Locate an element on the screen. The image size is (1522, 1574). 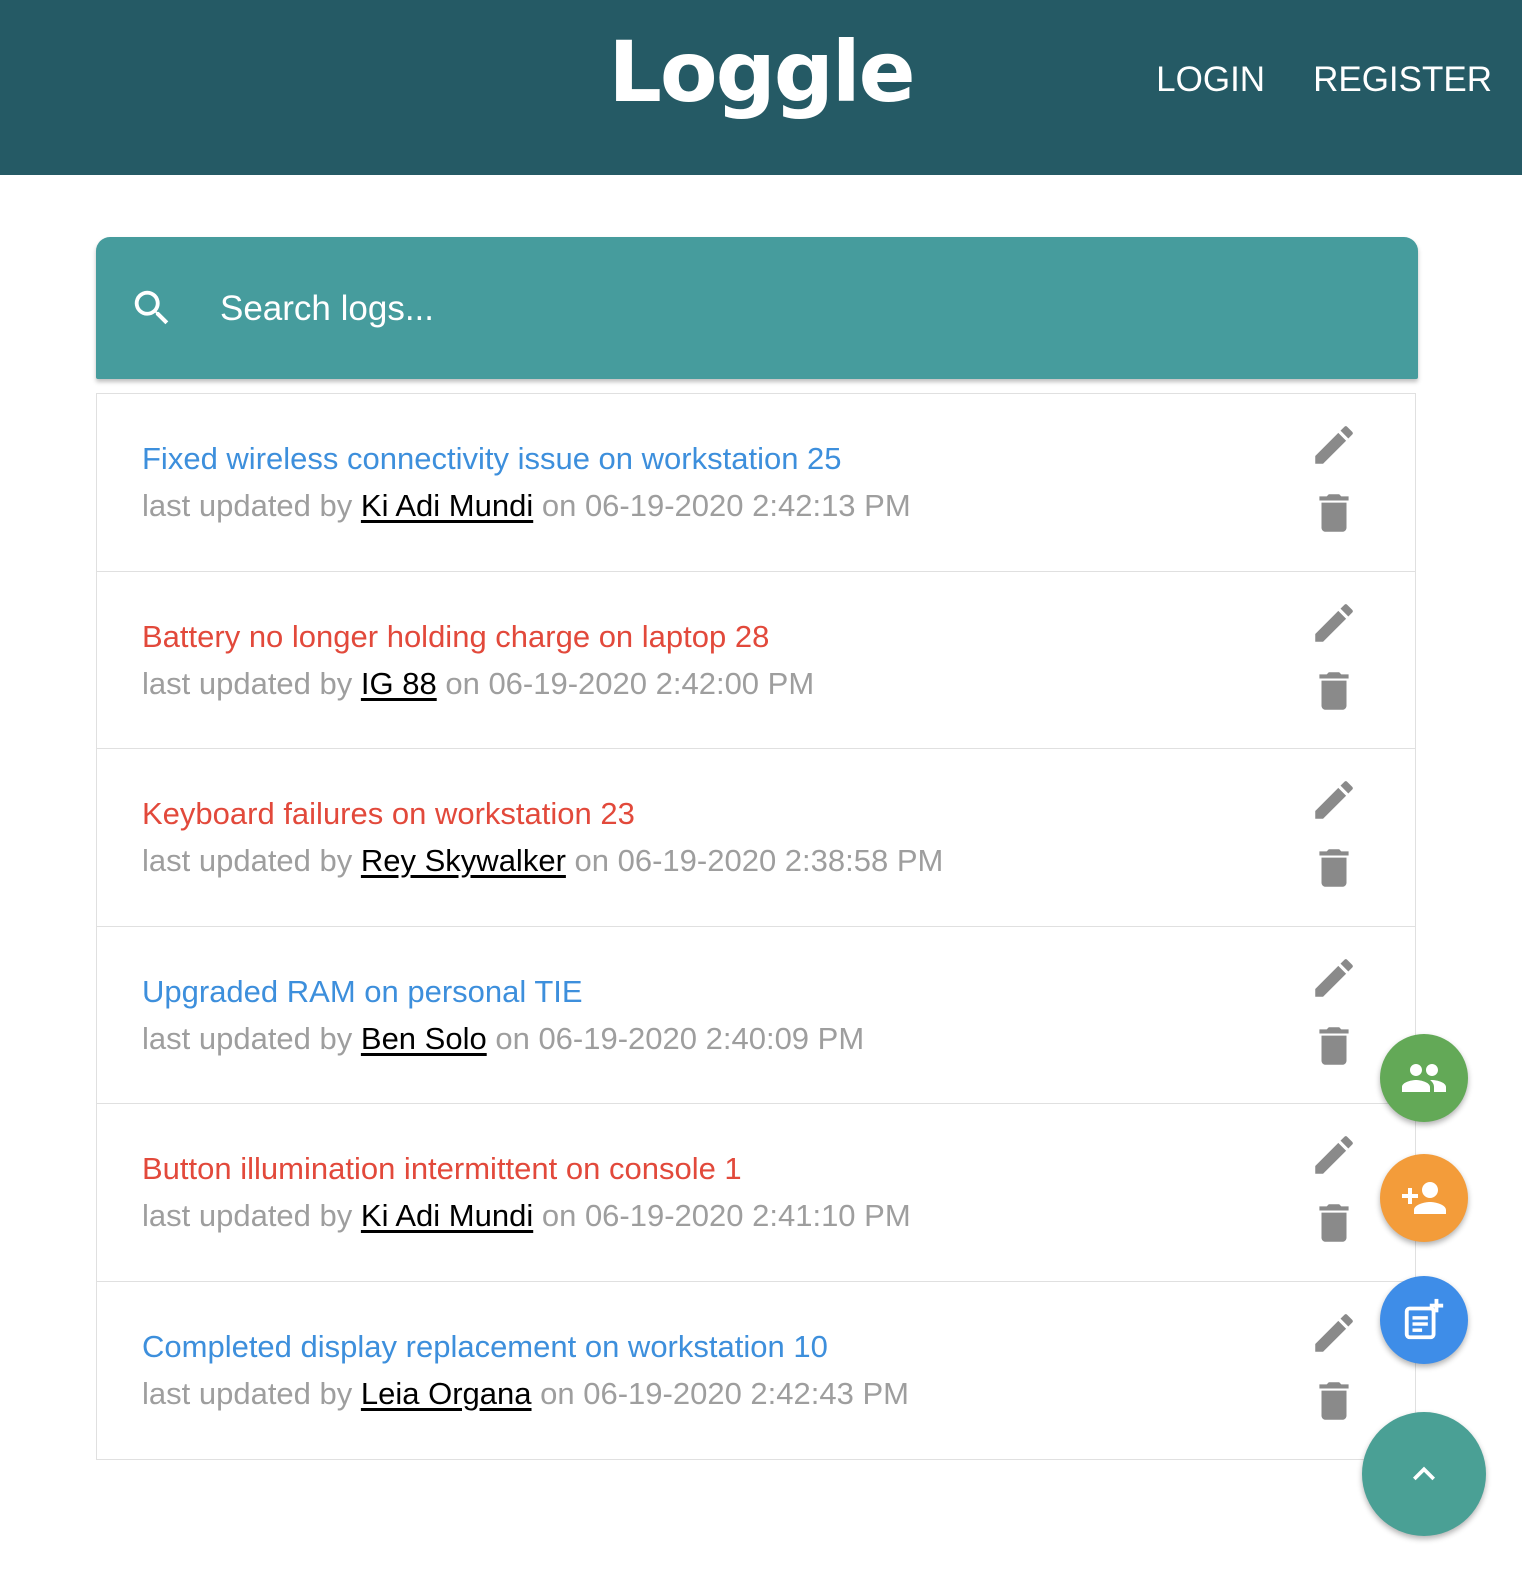
log-message-link: Upgraded RAM on personal TIE is located at coordinates (362, 992).